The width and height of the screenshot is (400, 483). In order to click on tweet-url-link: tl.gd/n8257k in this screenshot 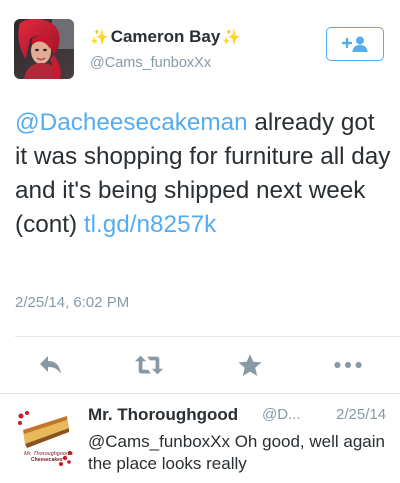, I will do `click(150, 224)`.